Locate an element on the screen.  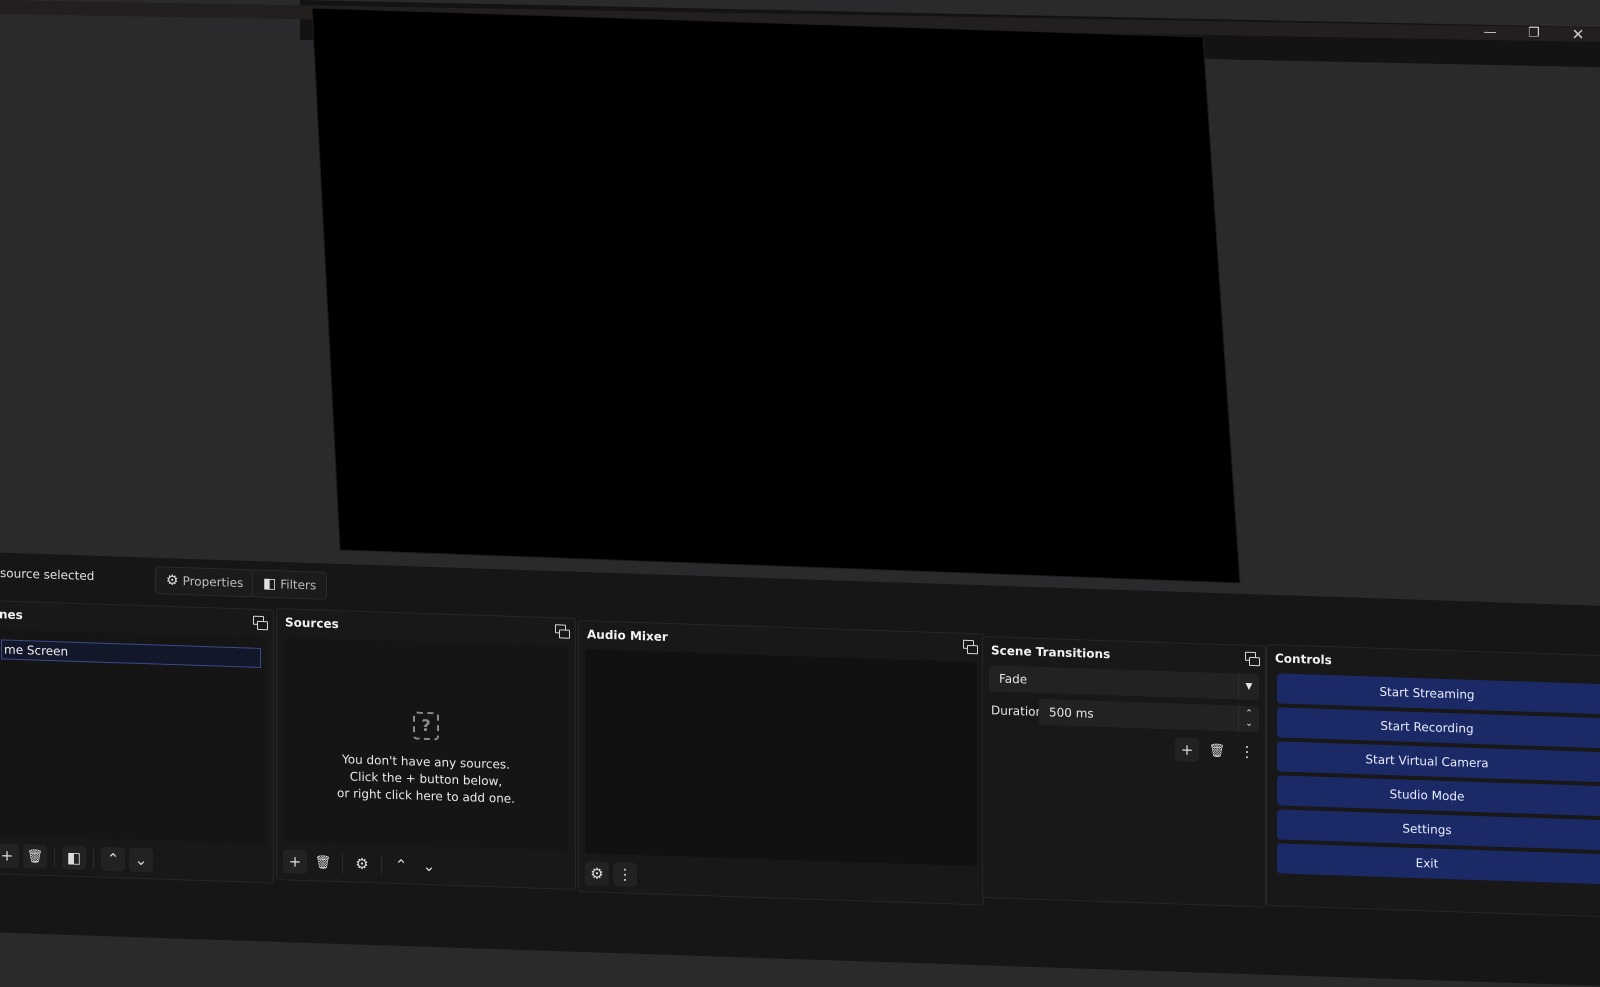
audio-mixer-dock: Audio Mixer ⚙ ⋮ is located at coordinates (781, 763).